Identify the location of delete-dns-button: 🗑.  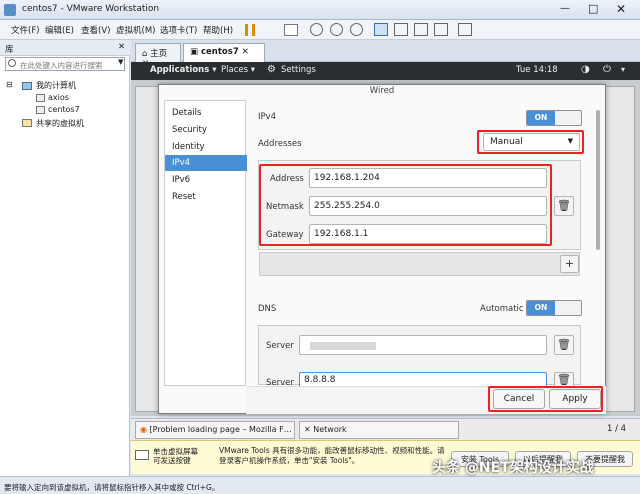
(564, 345).